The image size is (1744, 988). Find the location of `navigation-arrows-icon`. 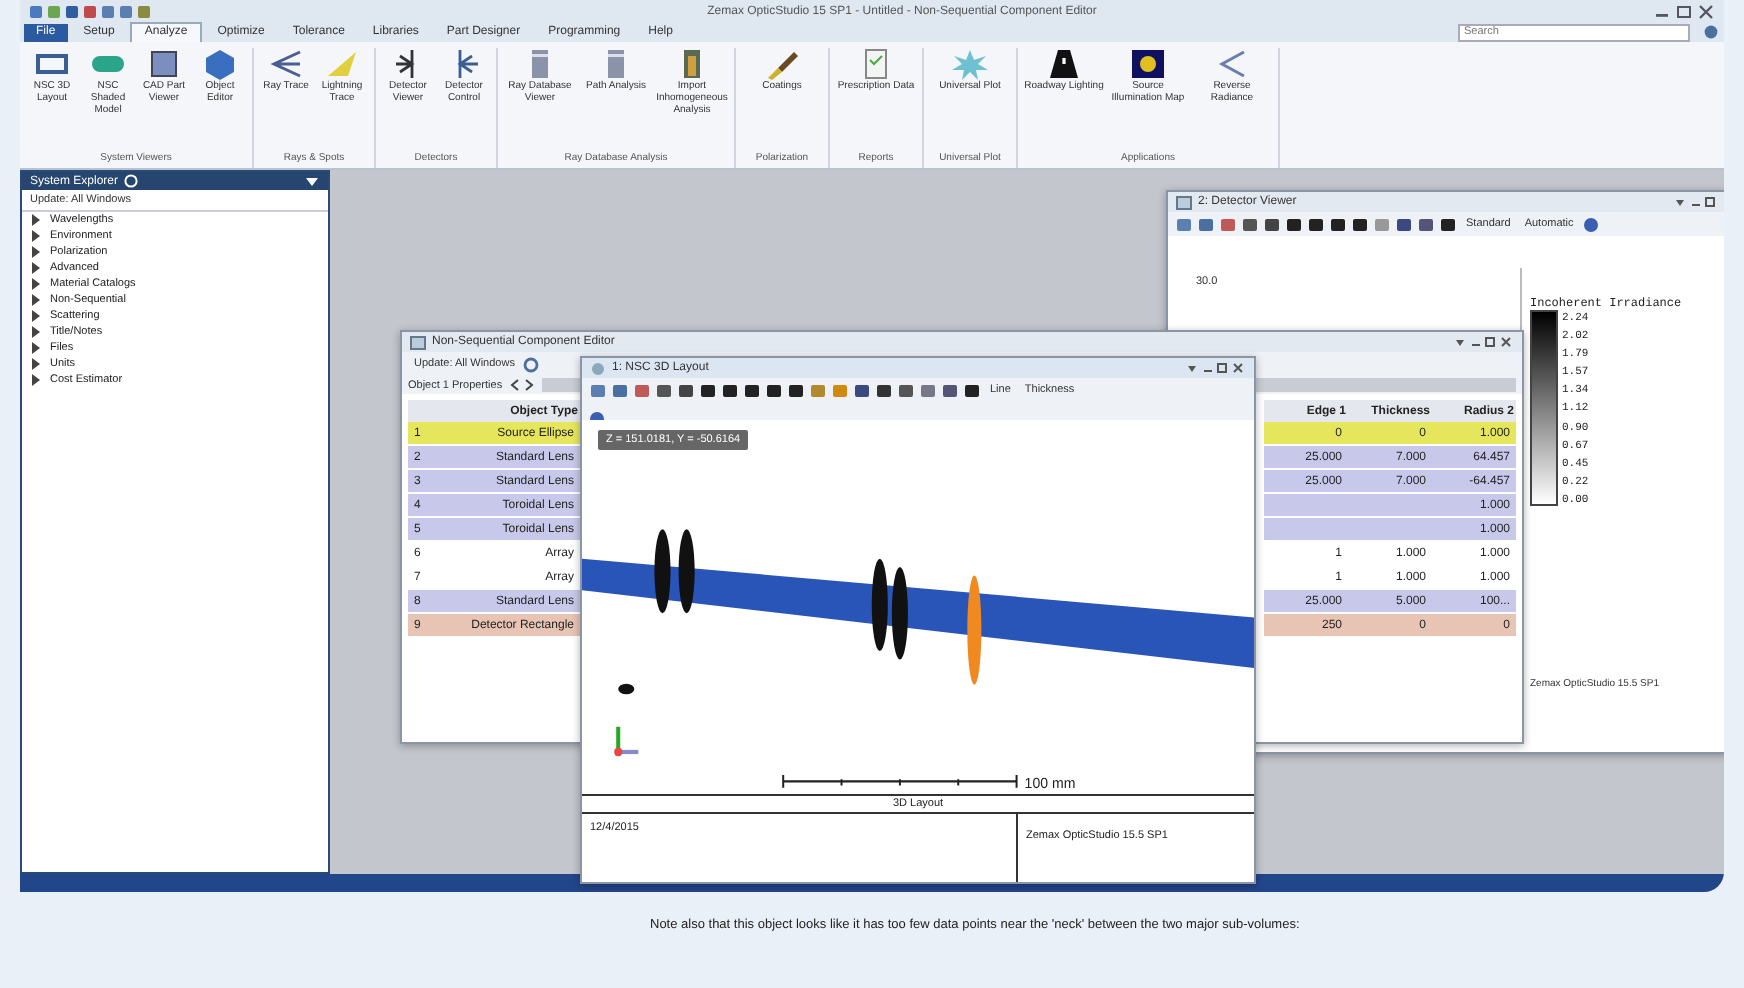

navigation-arrows-icon is located at coordinates (522, 385).